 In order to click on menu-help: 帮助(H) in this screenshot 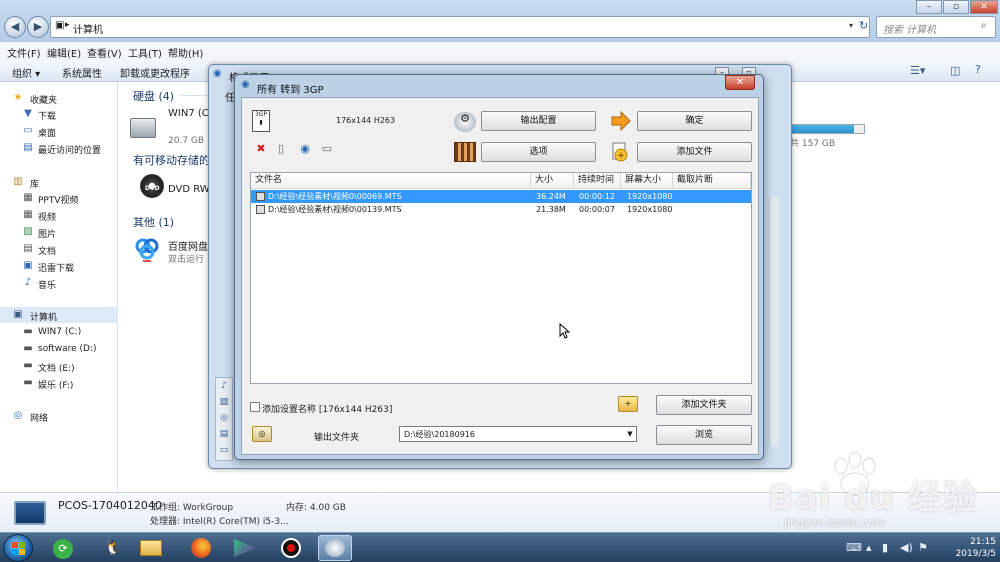, I will do `click(185, 52)`.